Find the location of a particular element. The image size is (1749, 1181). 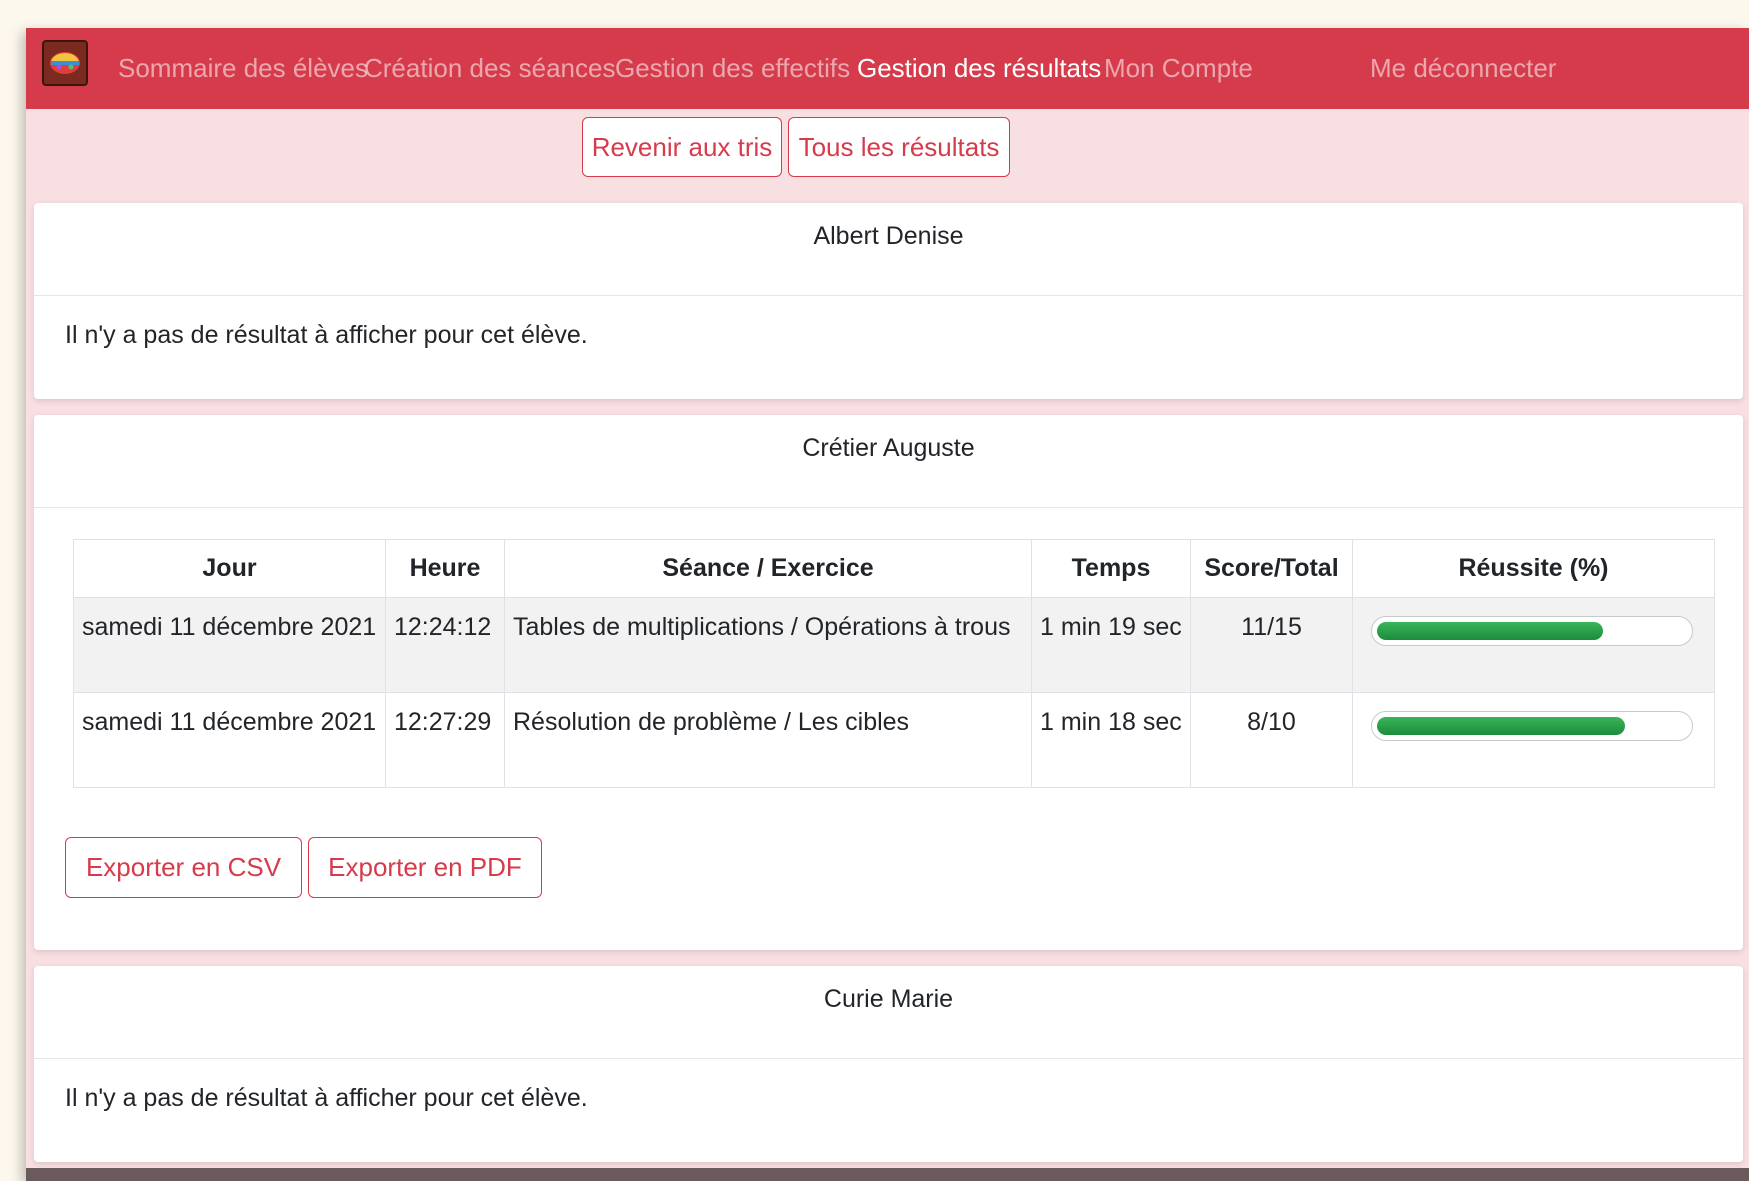

column-header-heure: Heure is located at coordinates (445, 568).